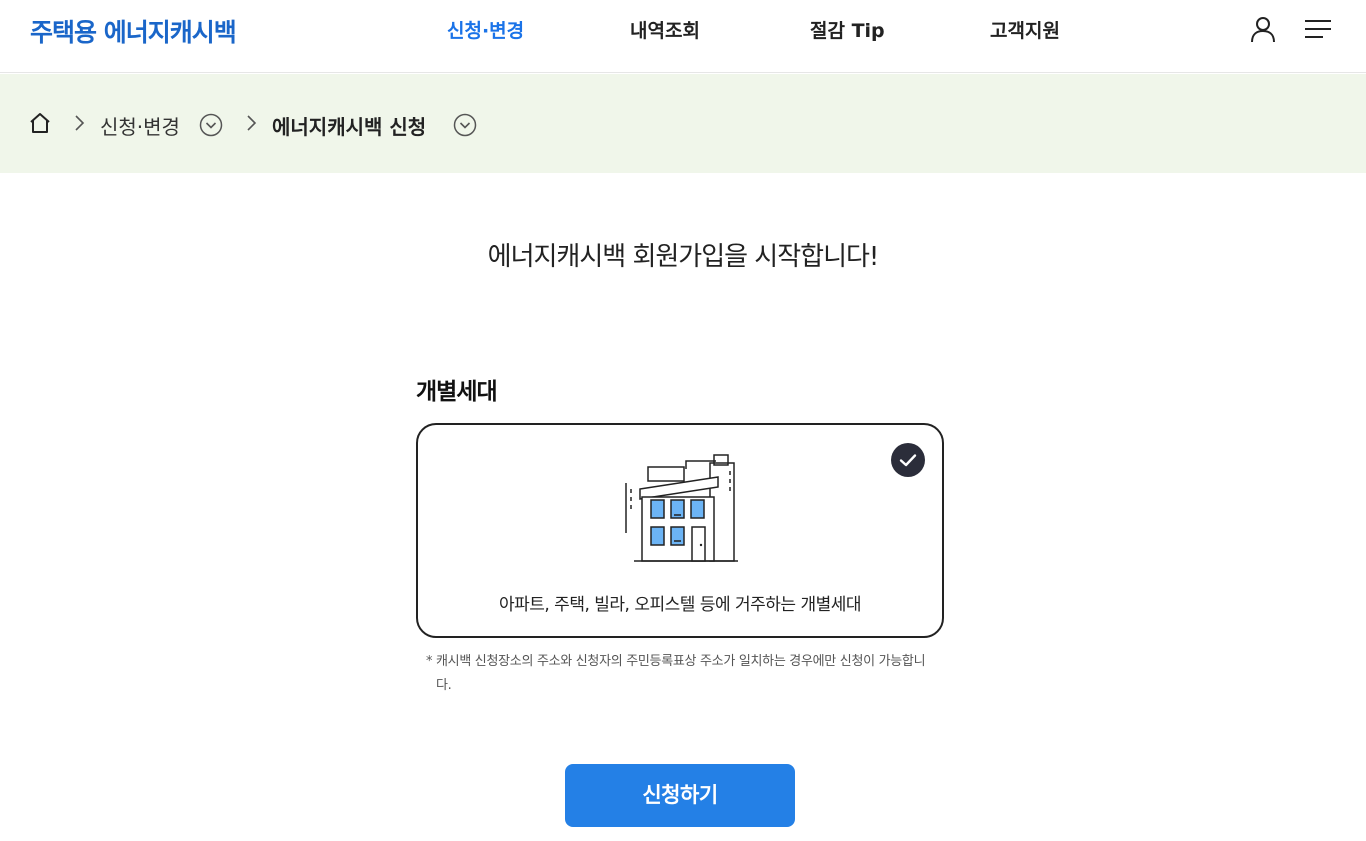 The image size is (1366, 841). What do you see at coordinates (457, 392) in the screenshot?
I see `section-label: 개별세대` at bounding box center [457, 392].